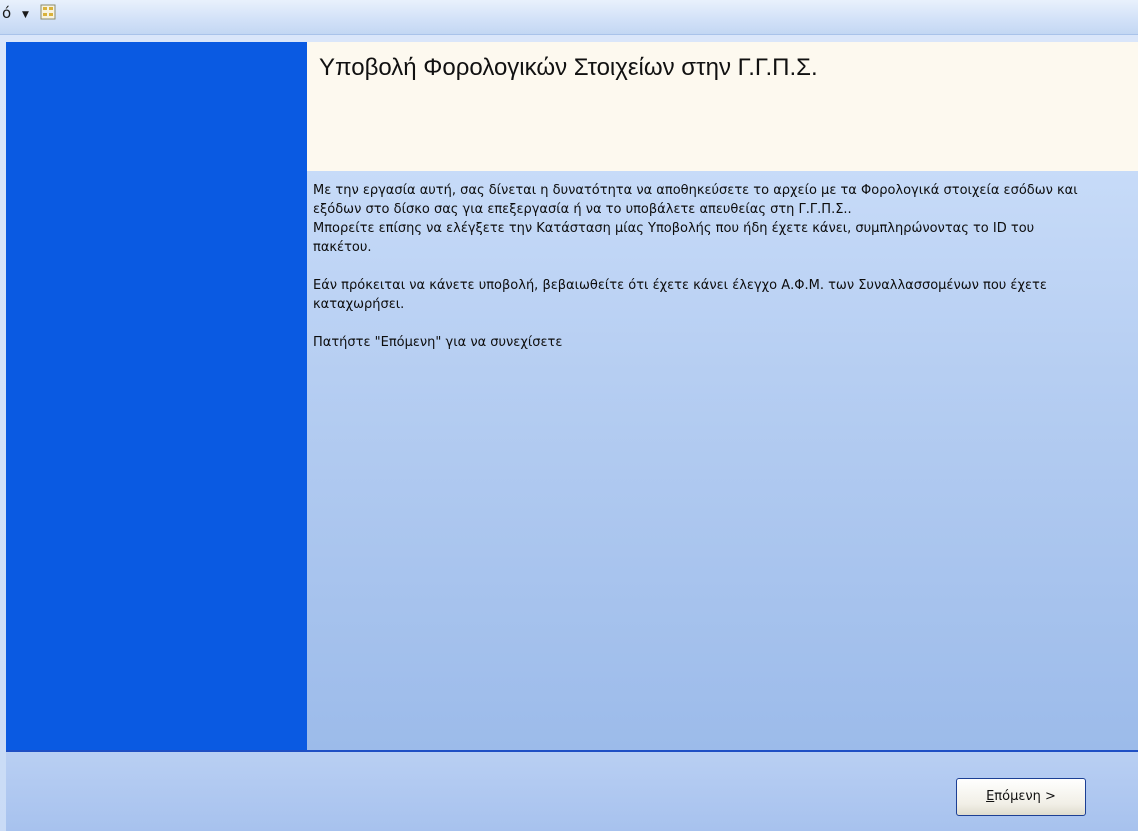 This screenshot has width=1138, height=831. I want to click on toolbar-glyph: ó, so click(6, 13).